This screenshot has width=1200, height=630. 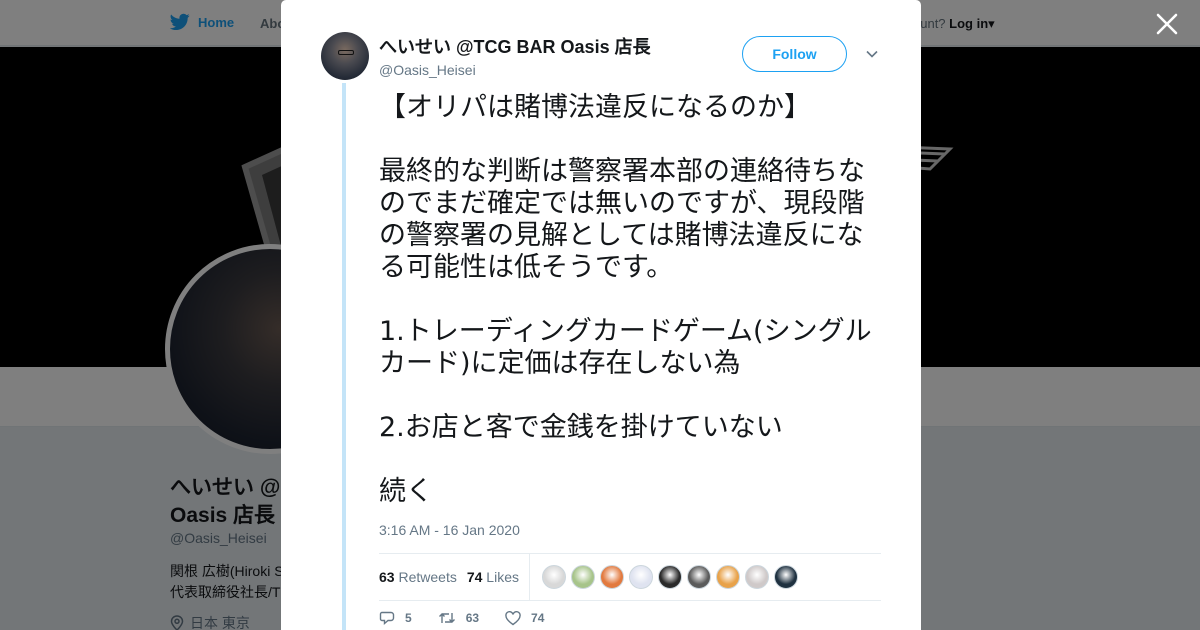 I want to click on tweet-stats: 63 Retweets 74 Likes, so click(x=630, y=577).